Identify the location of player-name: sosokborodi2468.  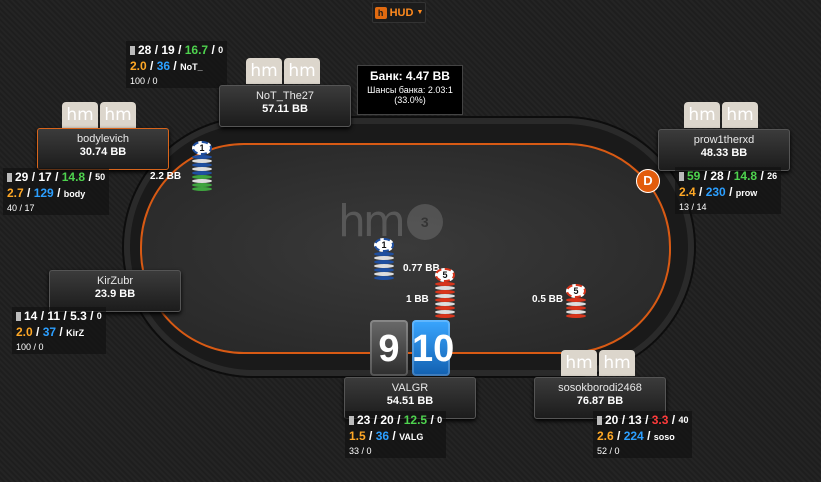
(600, 388).